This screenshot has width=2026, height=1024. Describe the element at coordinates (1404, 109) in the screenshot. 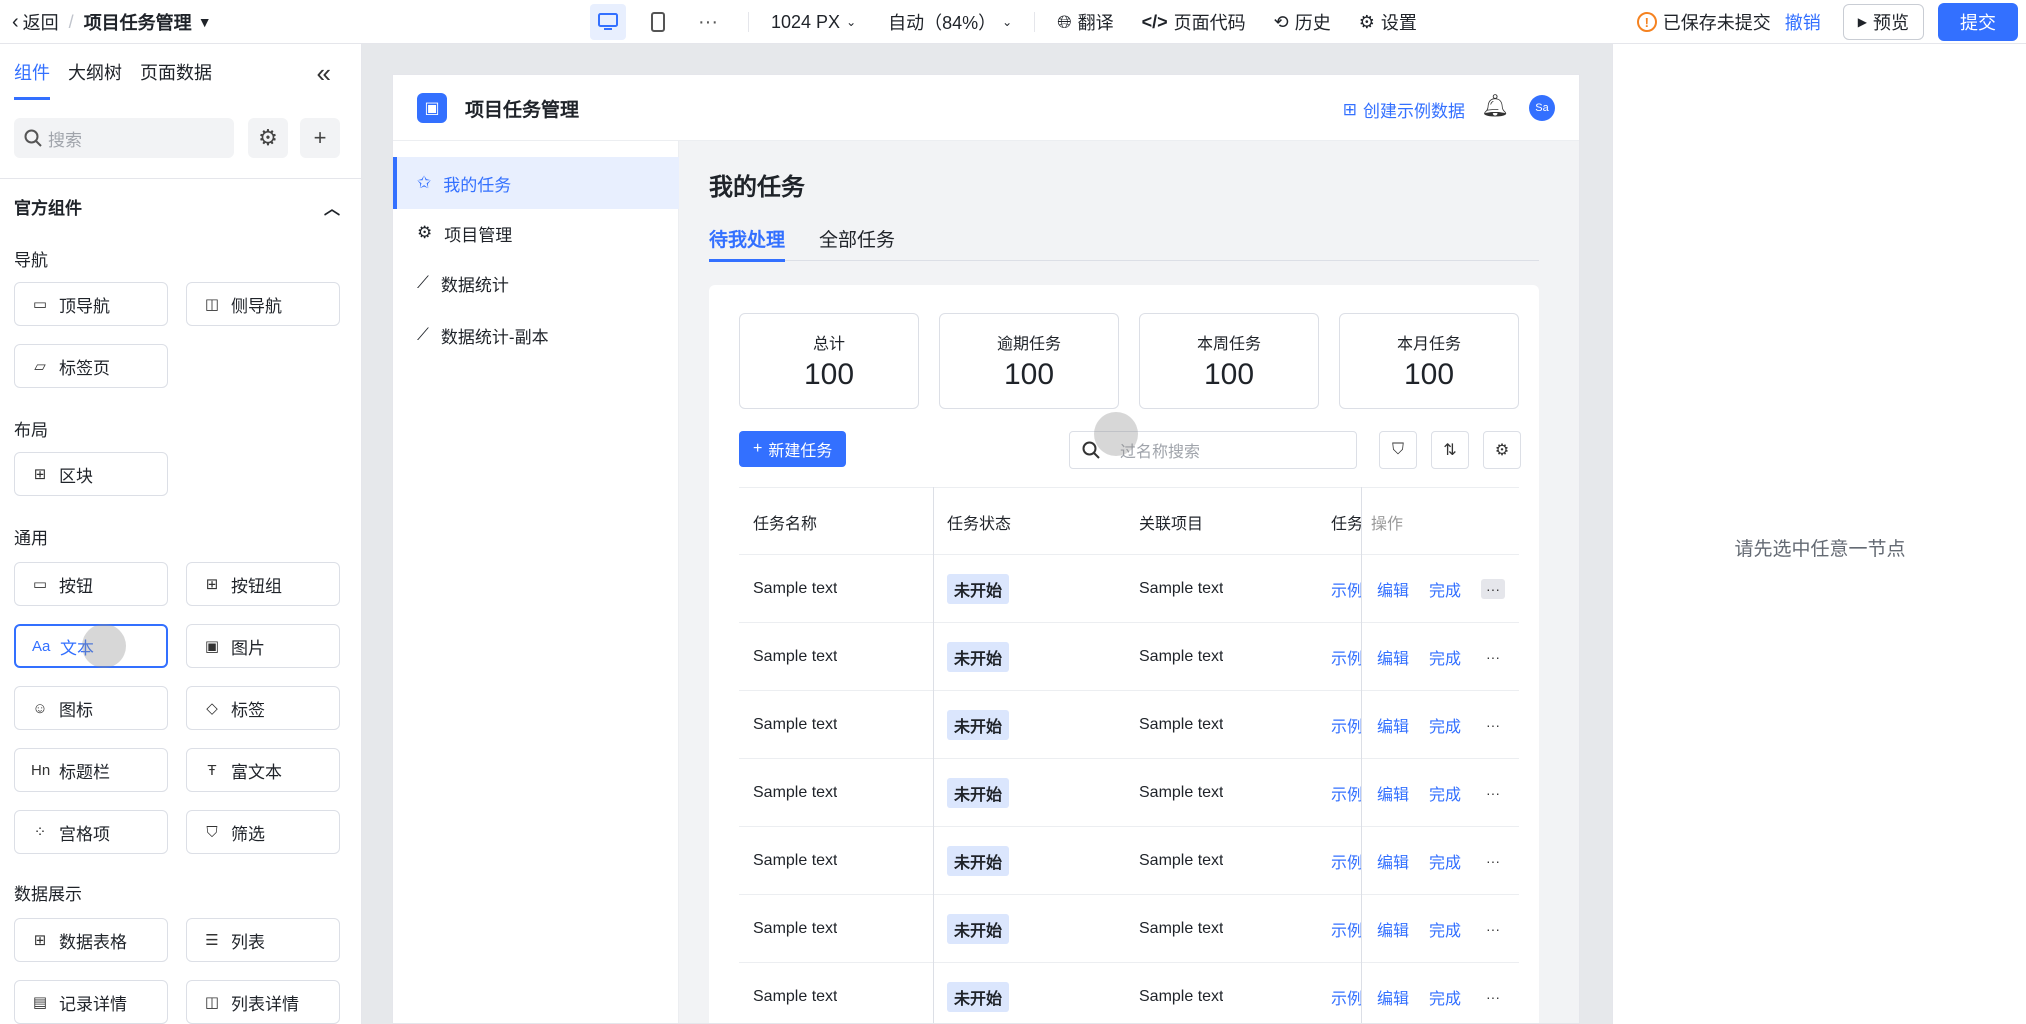

I see `create-sample-data-button: ⊞ 创建示例数据` at that location.